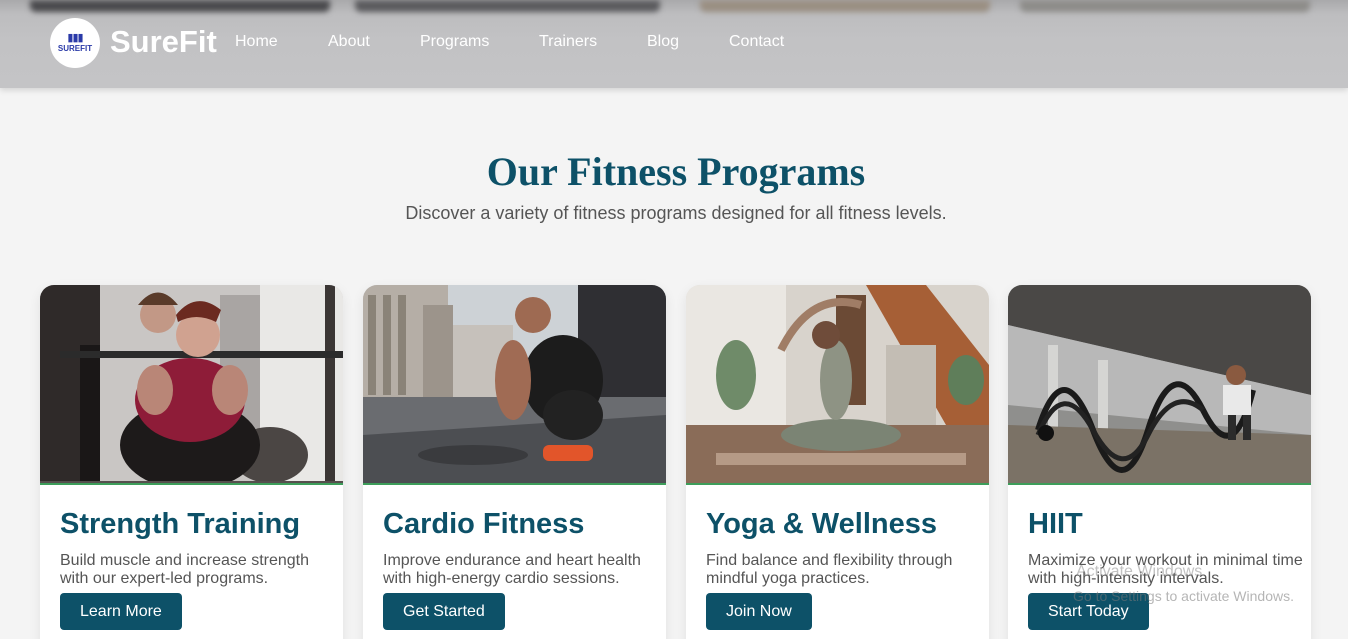  Describe the element at coordinates (676, 171) in the screenshot. I see `section-title: Our Fitness Programs` at that location.